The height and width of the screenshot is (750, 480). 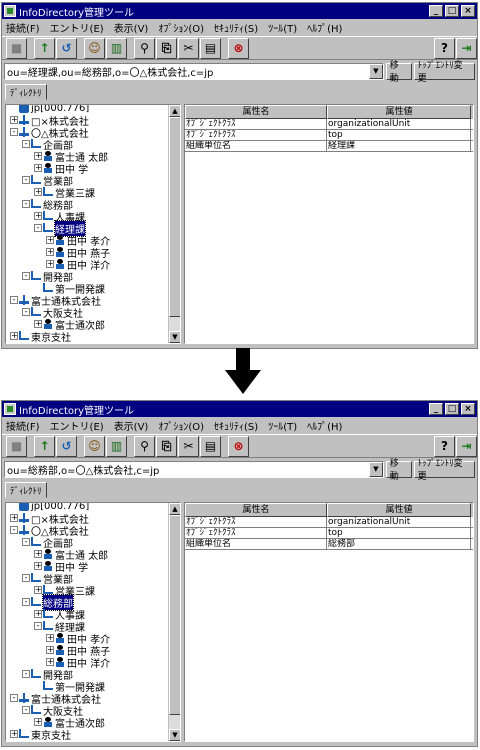 I want to click on menu-item: ｵﾌﾟｼｮﾝ(O), so click(x=181, y=425).